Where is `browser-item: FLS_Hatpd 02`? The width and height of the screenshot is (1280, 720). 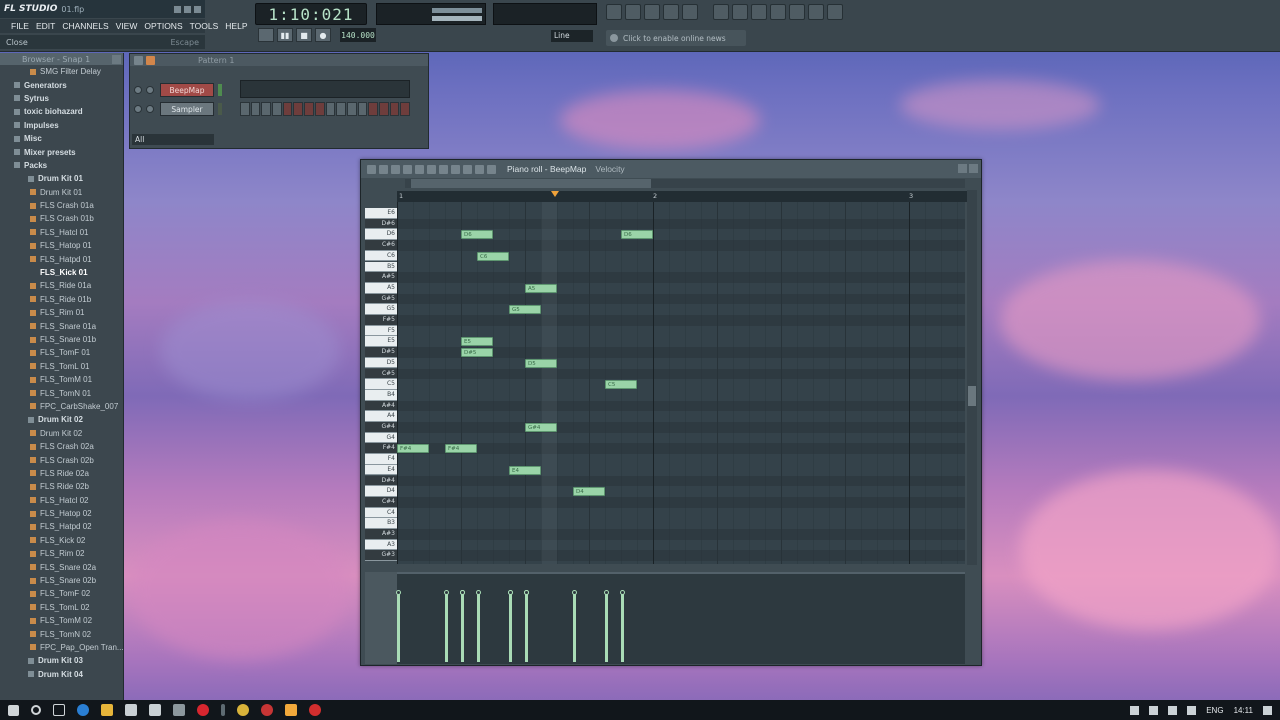 browser-item: FLS_Hatpd 02 is located at coordinates (61, 526).